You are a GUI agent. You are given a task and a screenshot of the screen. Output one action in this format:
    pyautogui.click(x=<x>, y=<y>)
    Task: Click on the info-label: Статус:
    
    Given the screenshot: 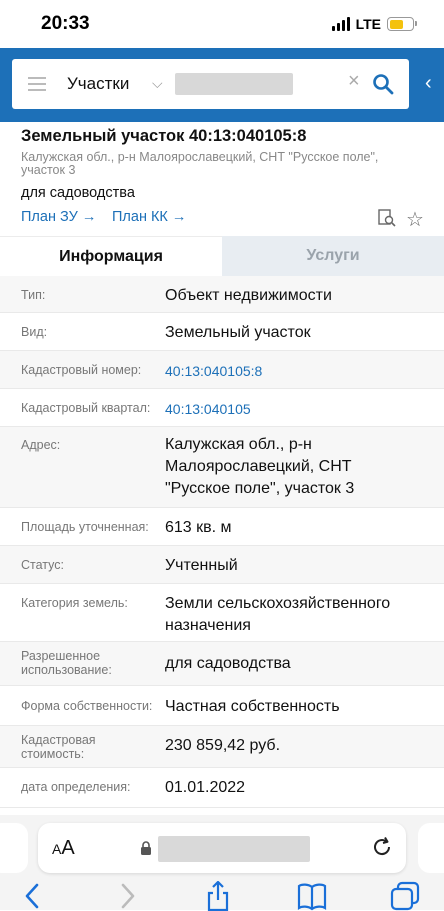 What is the action you would take?
    pyautogui.click(x=42, y=565)
    